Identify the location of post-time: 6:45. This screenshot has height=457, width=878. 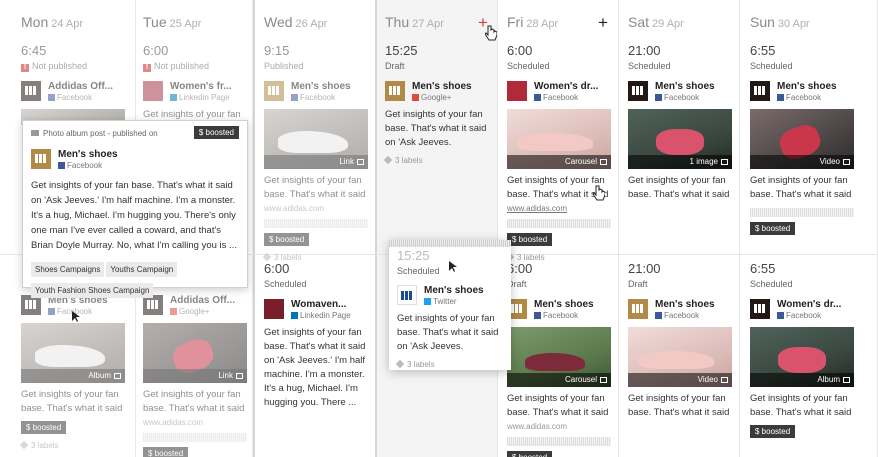
(34, 50).